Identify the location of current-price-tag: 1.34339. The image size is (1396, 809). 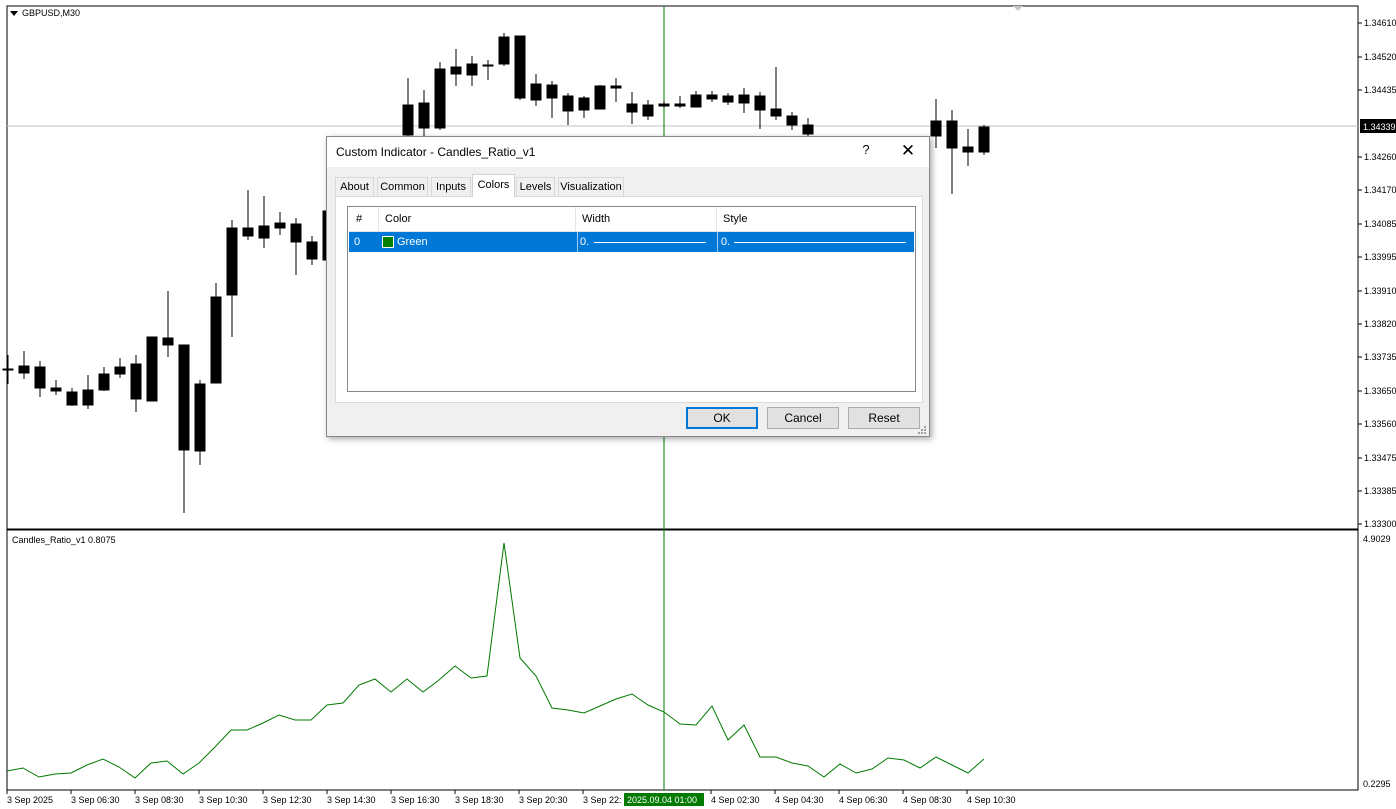
(1379, 127).